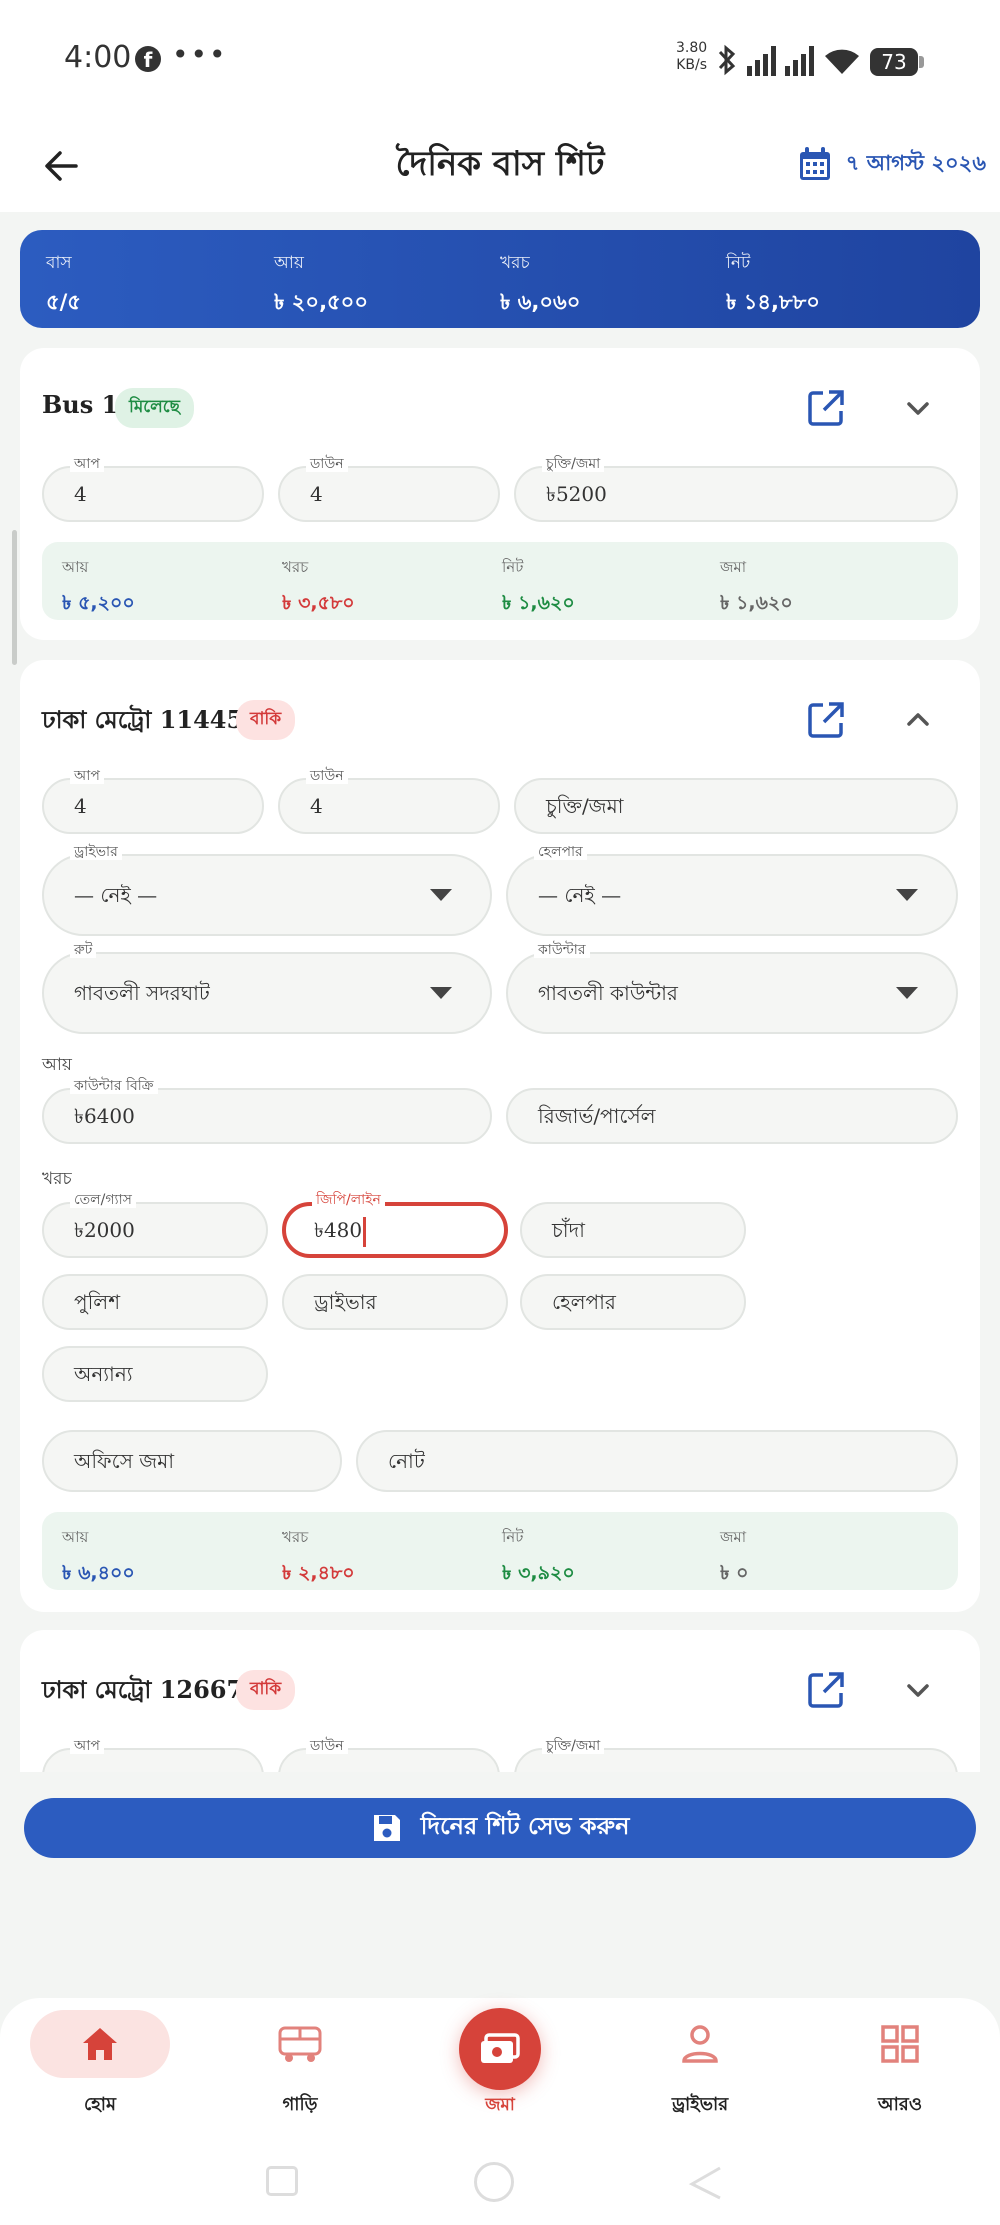 The height and width of the screenshot is (2225, 1000). What do you see at coordinates (706, 2182) in the screenshot?
I see `back-button` at bounding box center [706, 2182].